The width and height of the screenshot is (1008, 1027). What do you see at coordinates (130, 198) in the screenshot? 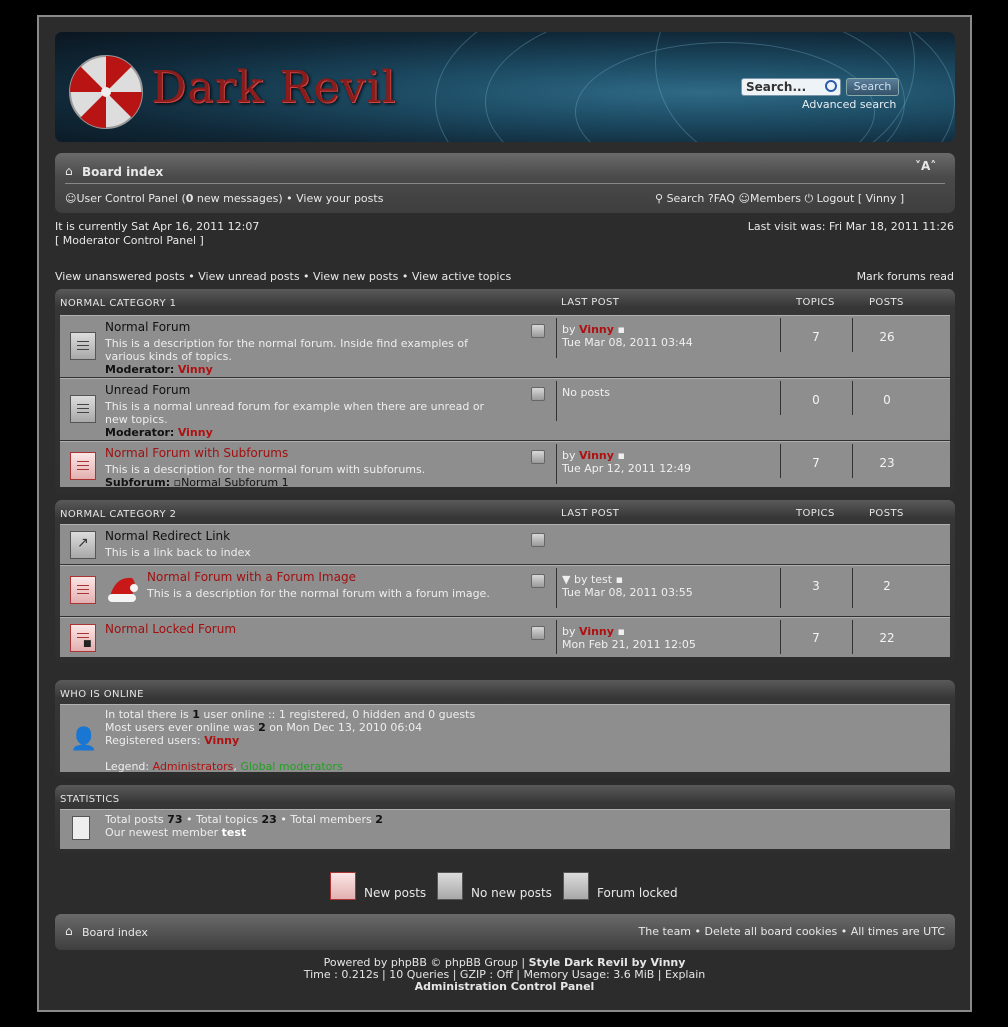
I see `ucp-link: User Control Panel (` at bounding box center [130, 198].